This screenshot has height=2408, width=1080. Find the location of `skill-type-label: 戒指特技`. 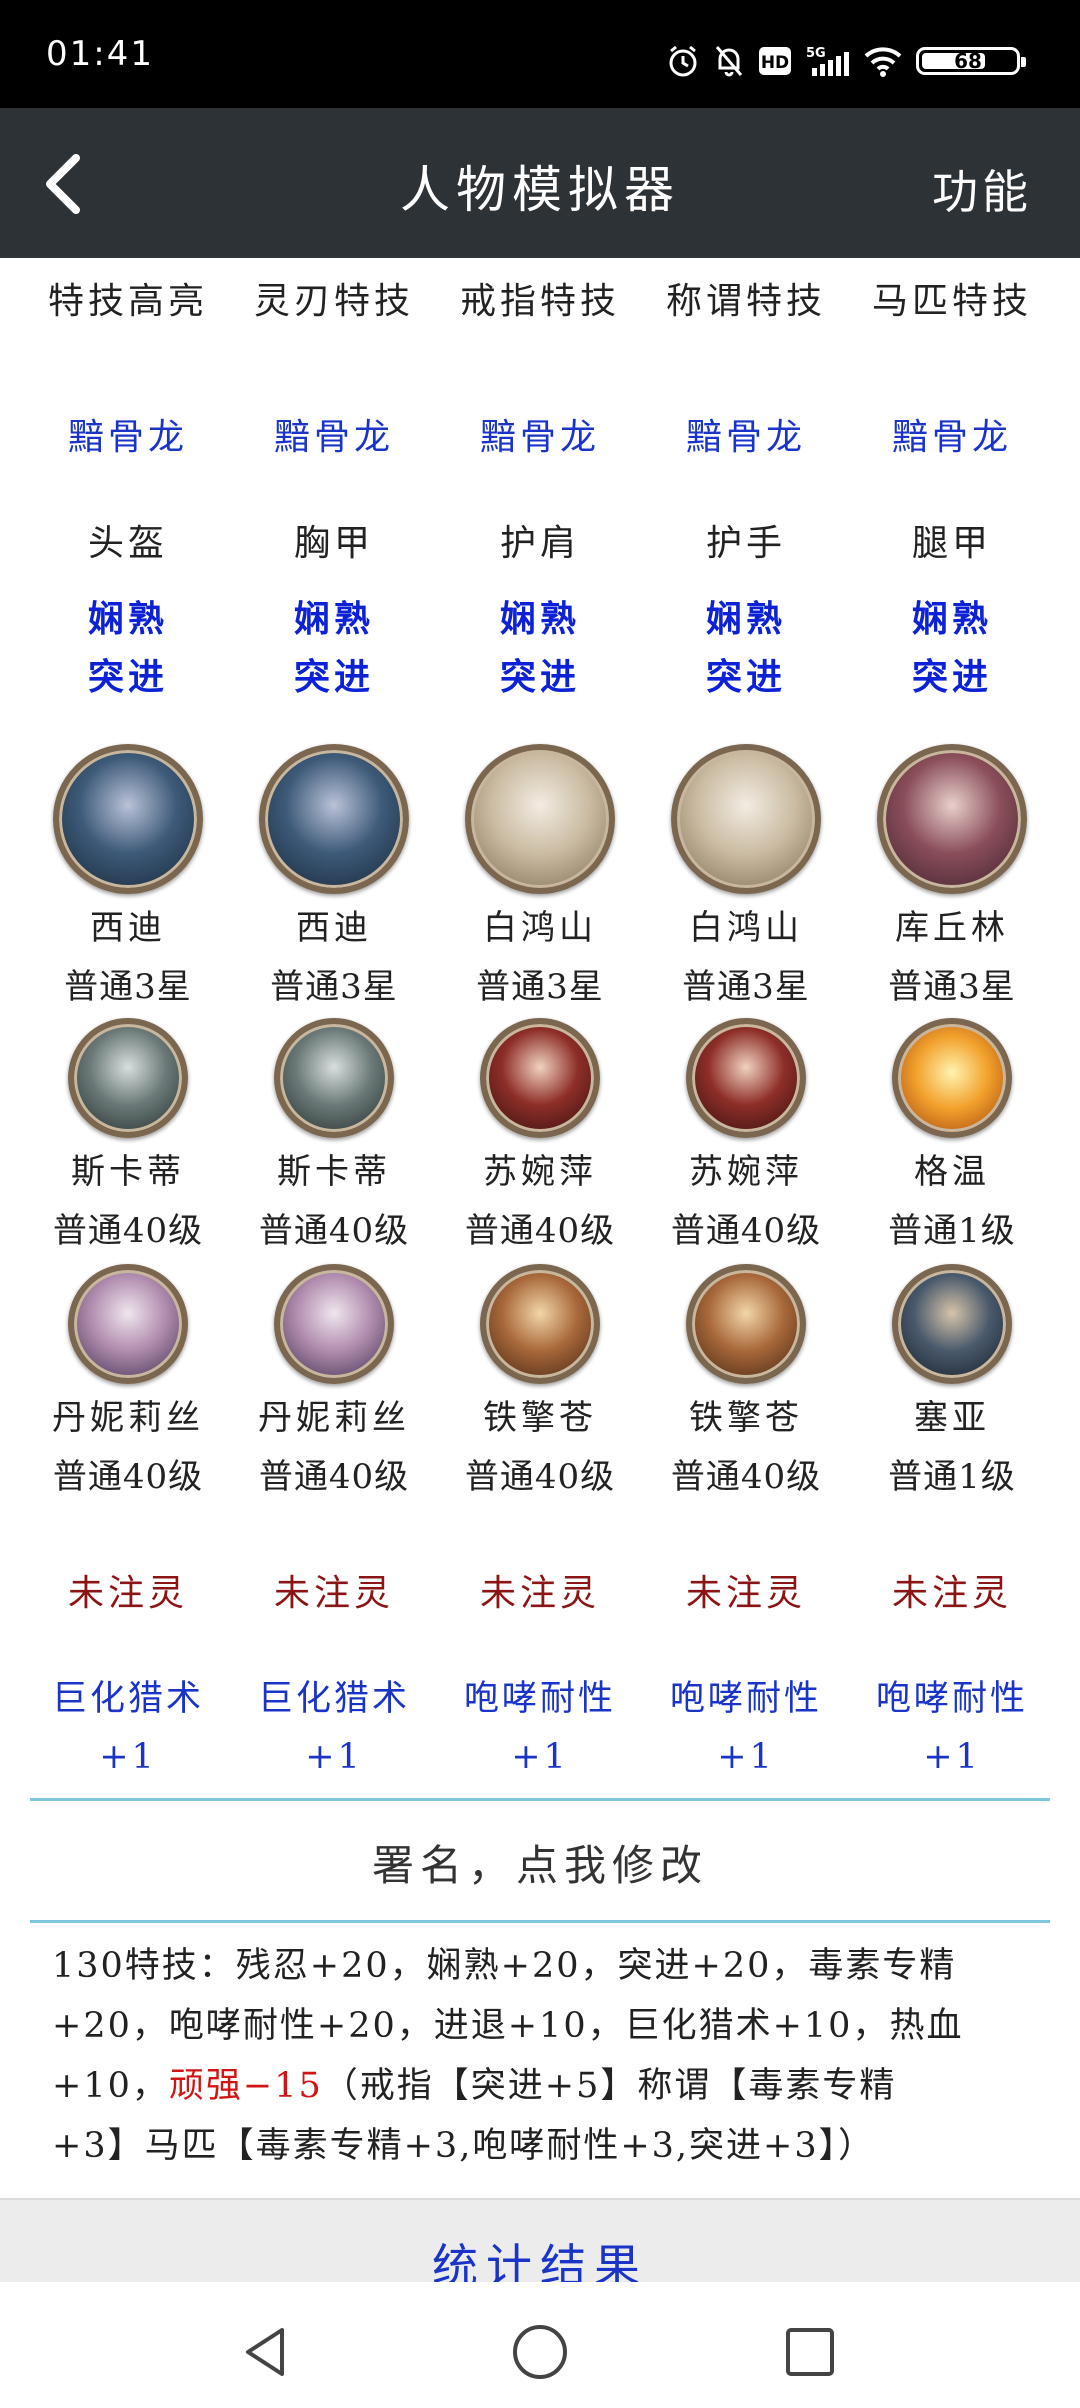

skill-type-label: 戒指特技 is located at coordinates (540, 298).